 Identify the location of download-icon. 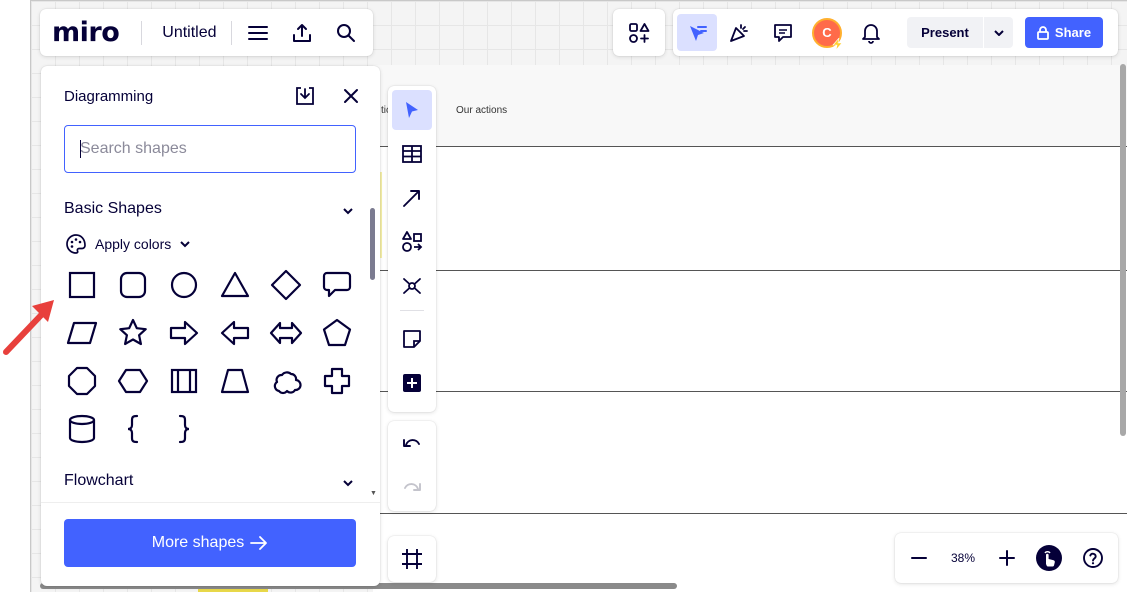
(305, 96).